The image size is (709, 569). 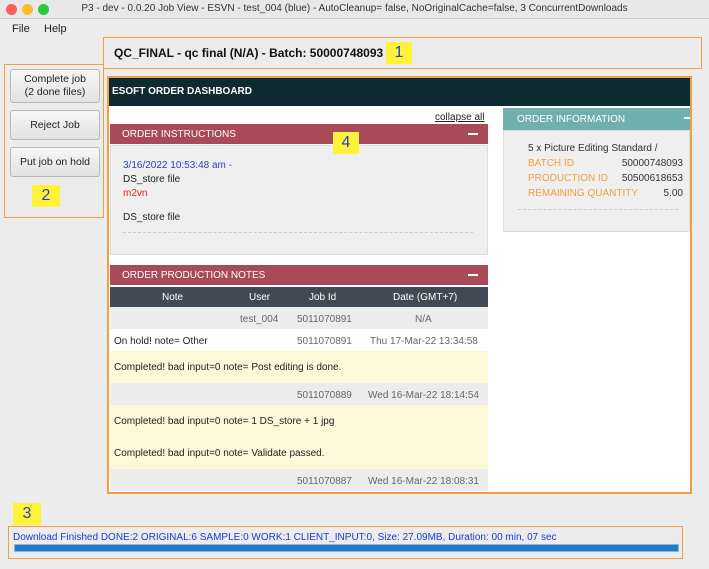 What do you see at coordinates (324, 395) in the screenshot?
I see `cell-job-id: 5011070889` at bounding box center [324, 395].